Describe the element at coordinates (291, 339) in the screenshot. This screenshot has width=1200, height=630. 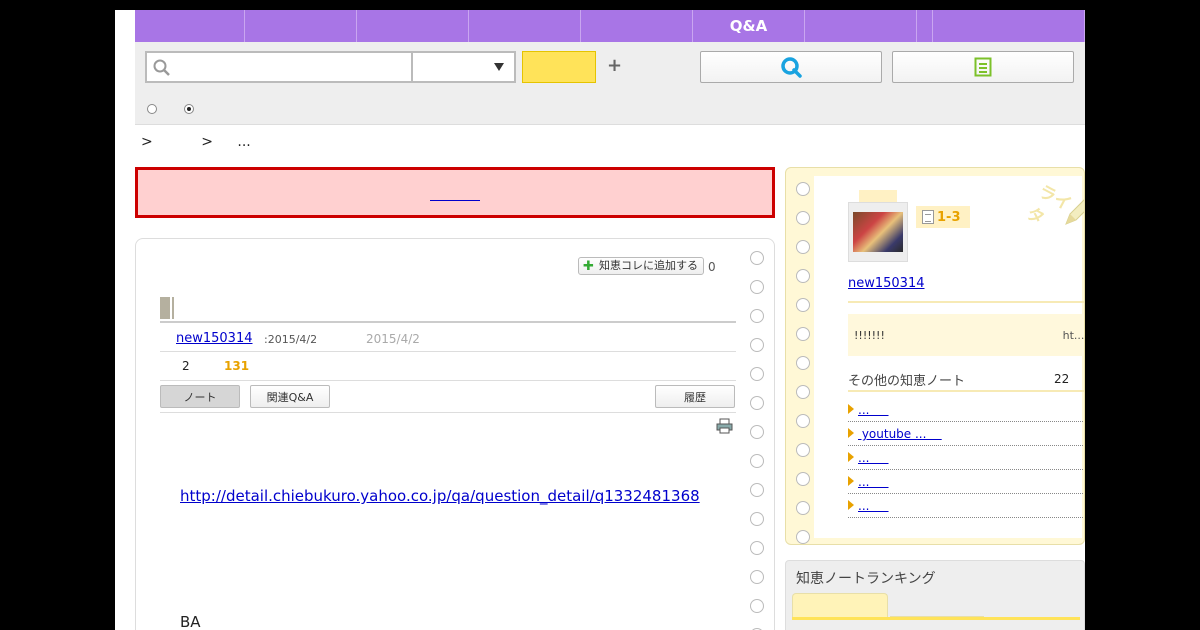
I see `post-date: :2015/4/2` at that location.